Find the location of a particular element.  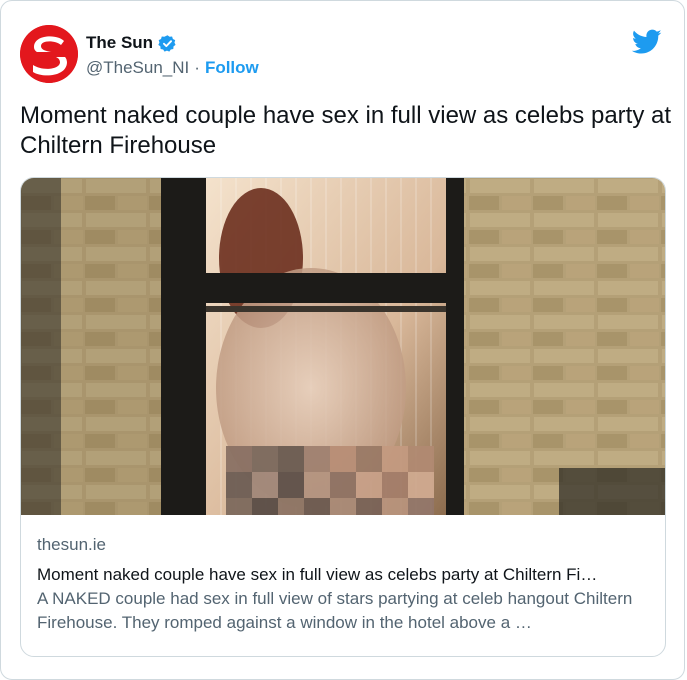

author-info: The Sun @TheSun_NI · Follow is located at coordinates (172, 54).